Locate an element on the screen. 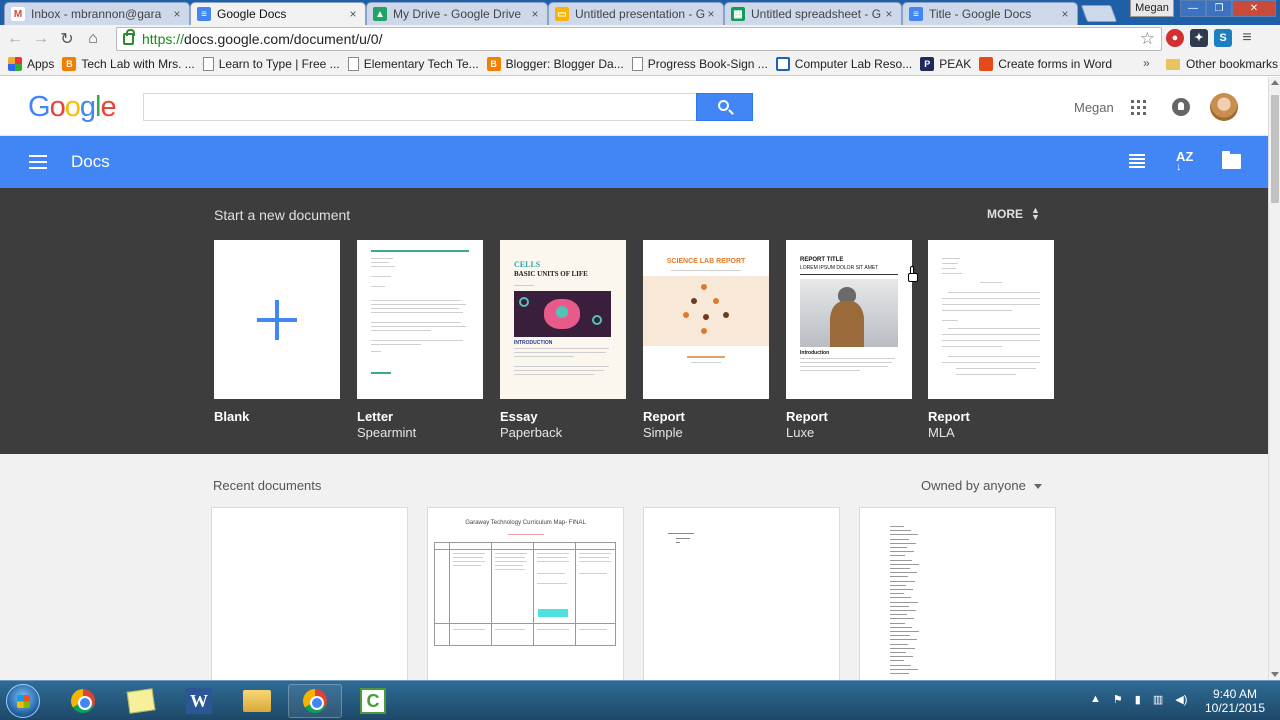  page-scrollbar is located at coordinates (1274, 378).